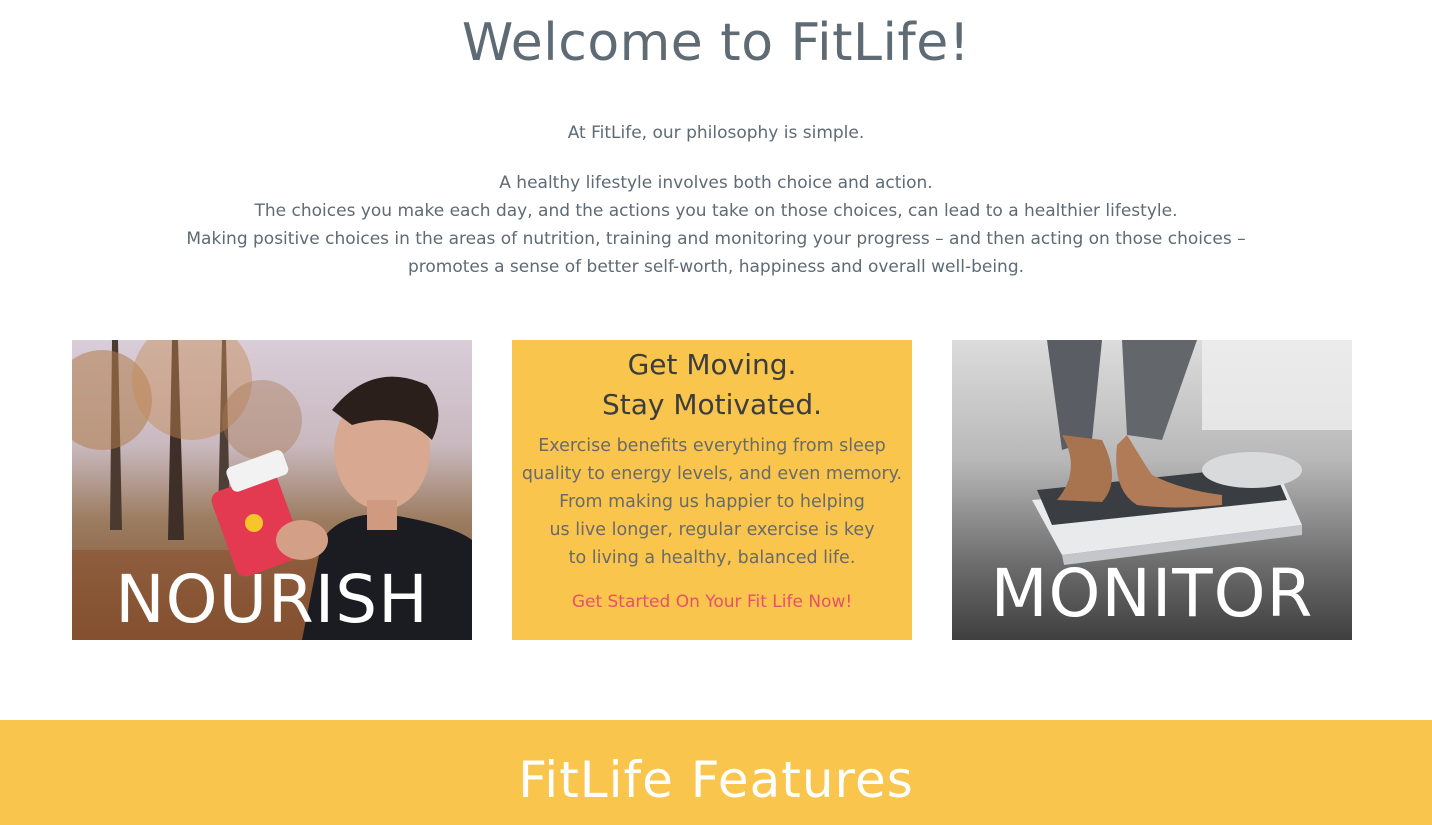  I want to click on motivation-heading-line2: Stay Motivated., so click(712, 404).